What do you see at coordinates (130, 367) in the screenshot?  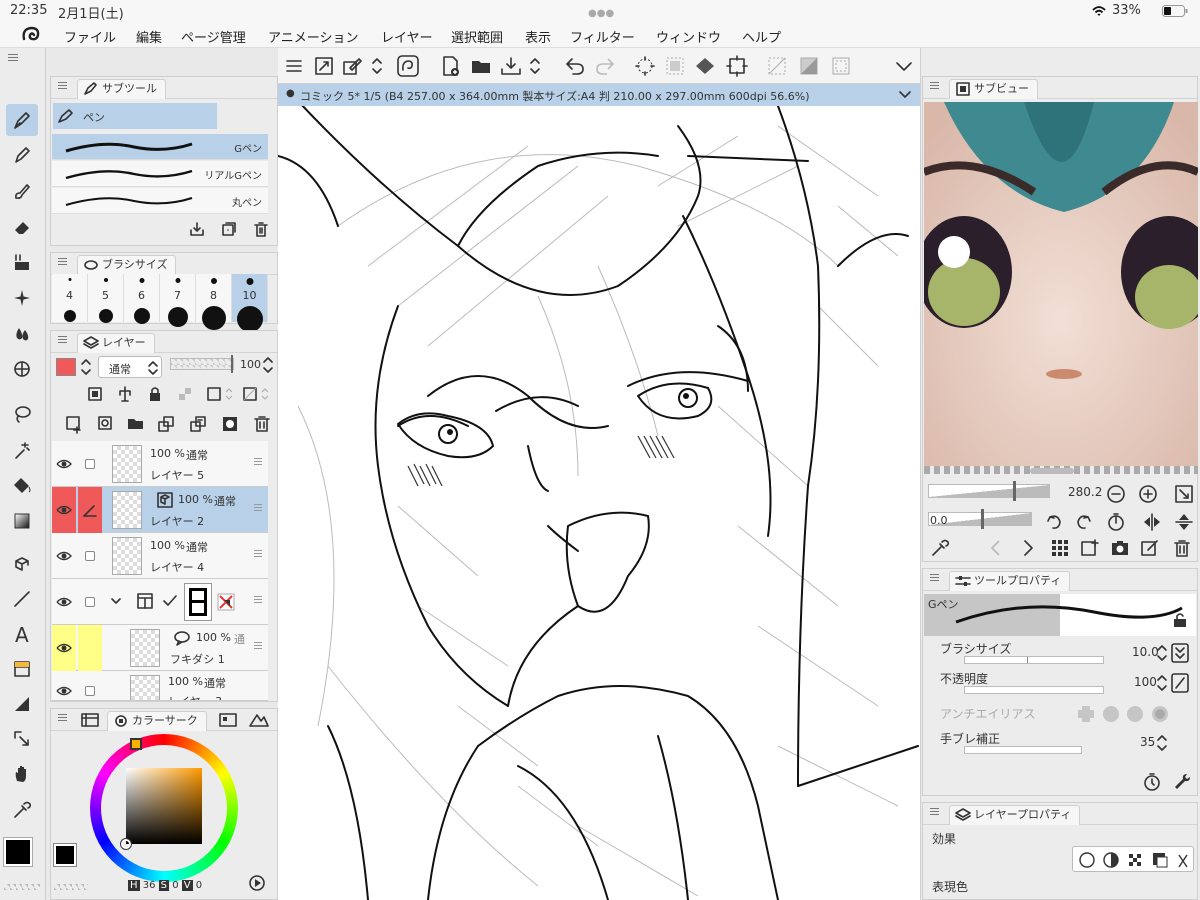 I see `blend-mode-select: 通常` at bounding box center [130, 367].